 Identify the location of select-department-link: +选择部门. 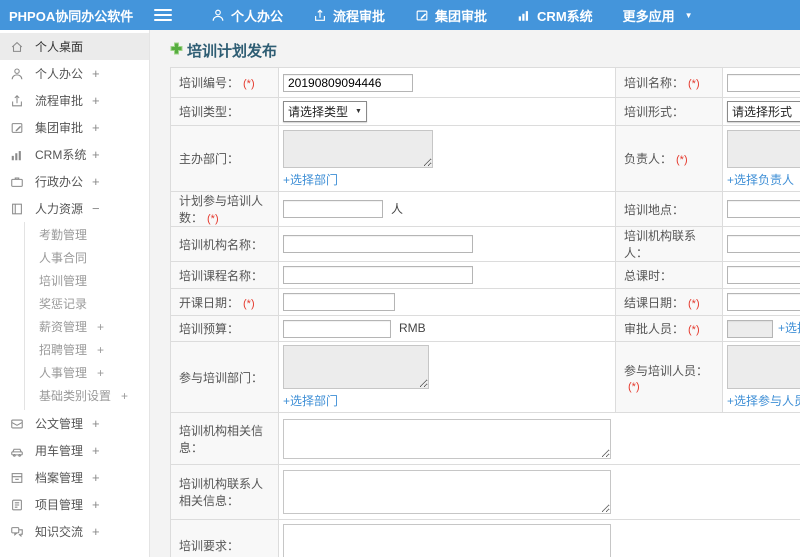
(310, 180).